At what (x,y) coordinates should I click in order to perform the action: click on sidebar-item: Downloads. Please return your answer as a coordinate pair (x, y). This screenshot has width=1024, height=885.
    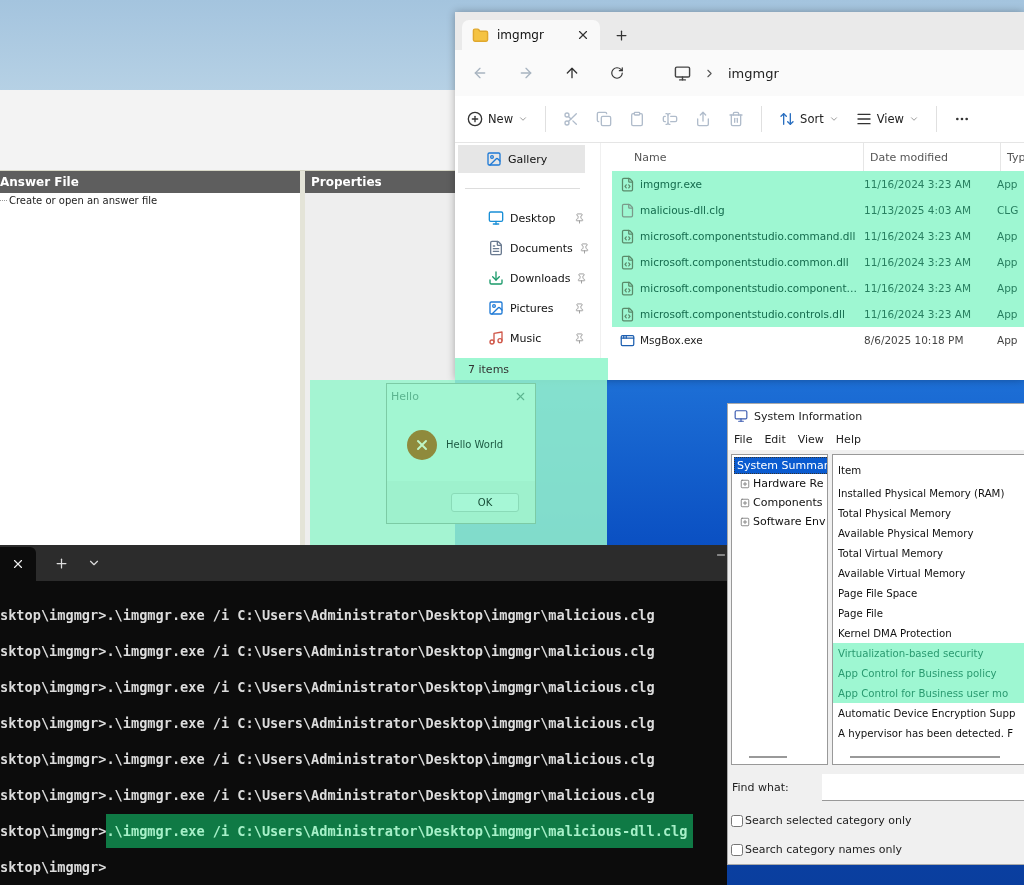
    Looking at the image, I should click on (521, 278).